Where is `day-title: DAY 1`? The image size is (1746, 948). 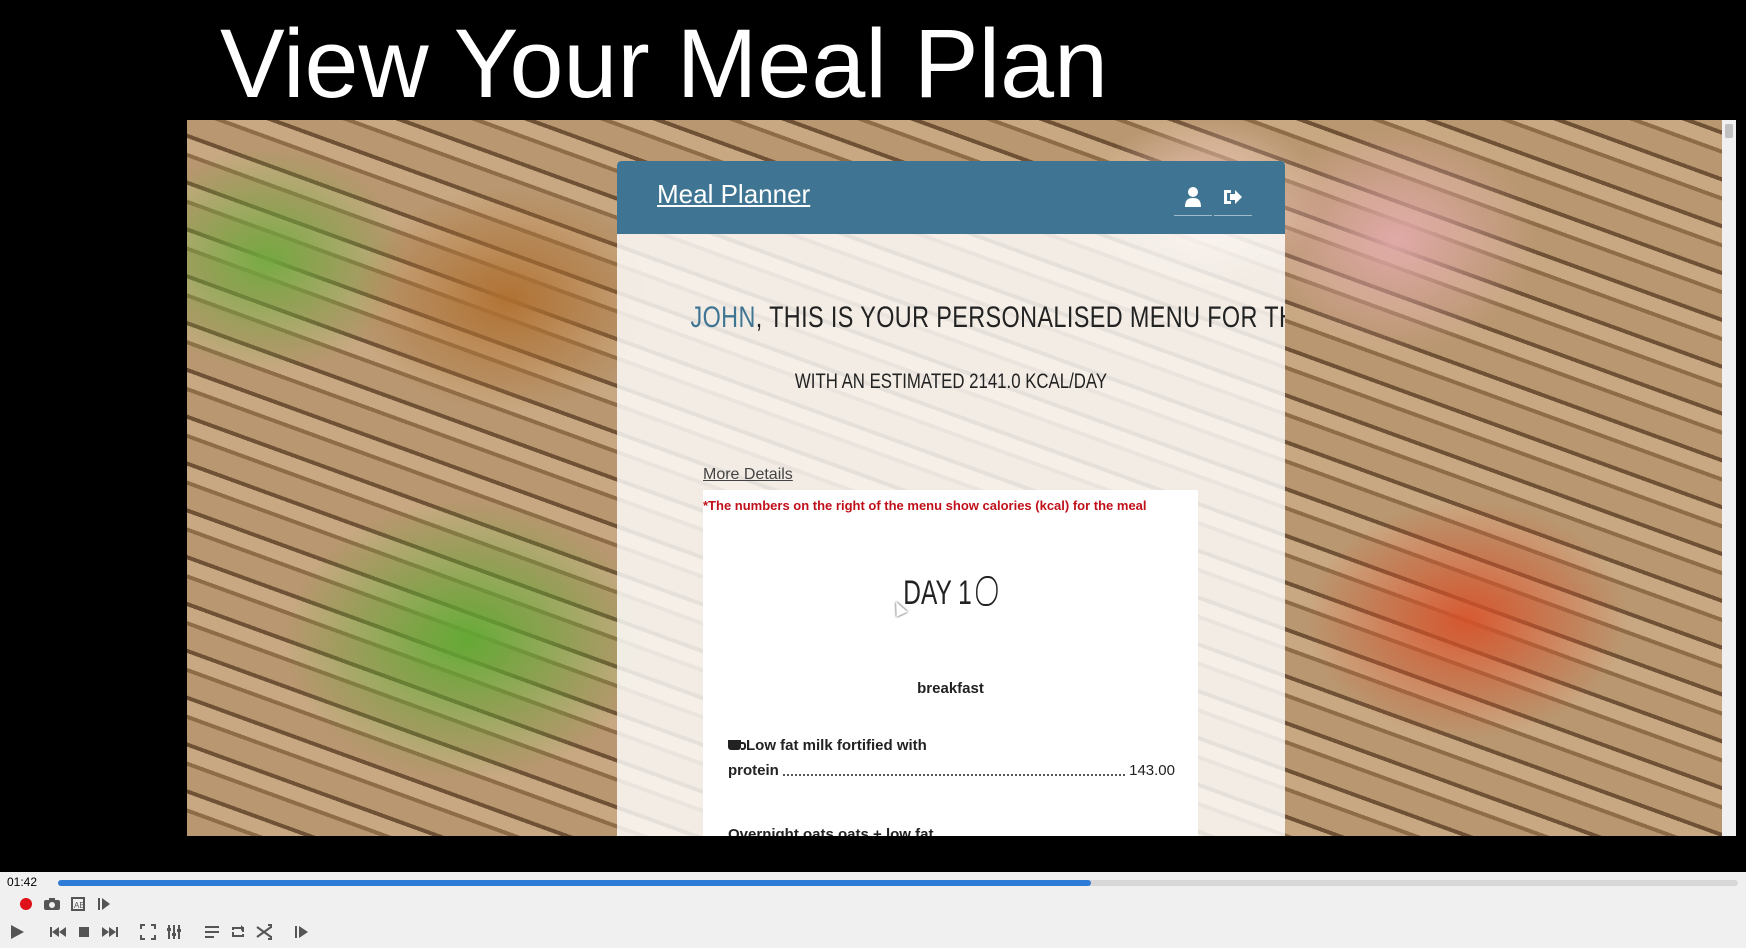
day-title: DAY 1 is located at coordinates (950, 593).